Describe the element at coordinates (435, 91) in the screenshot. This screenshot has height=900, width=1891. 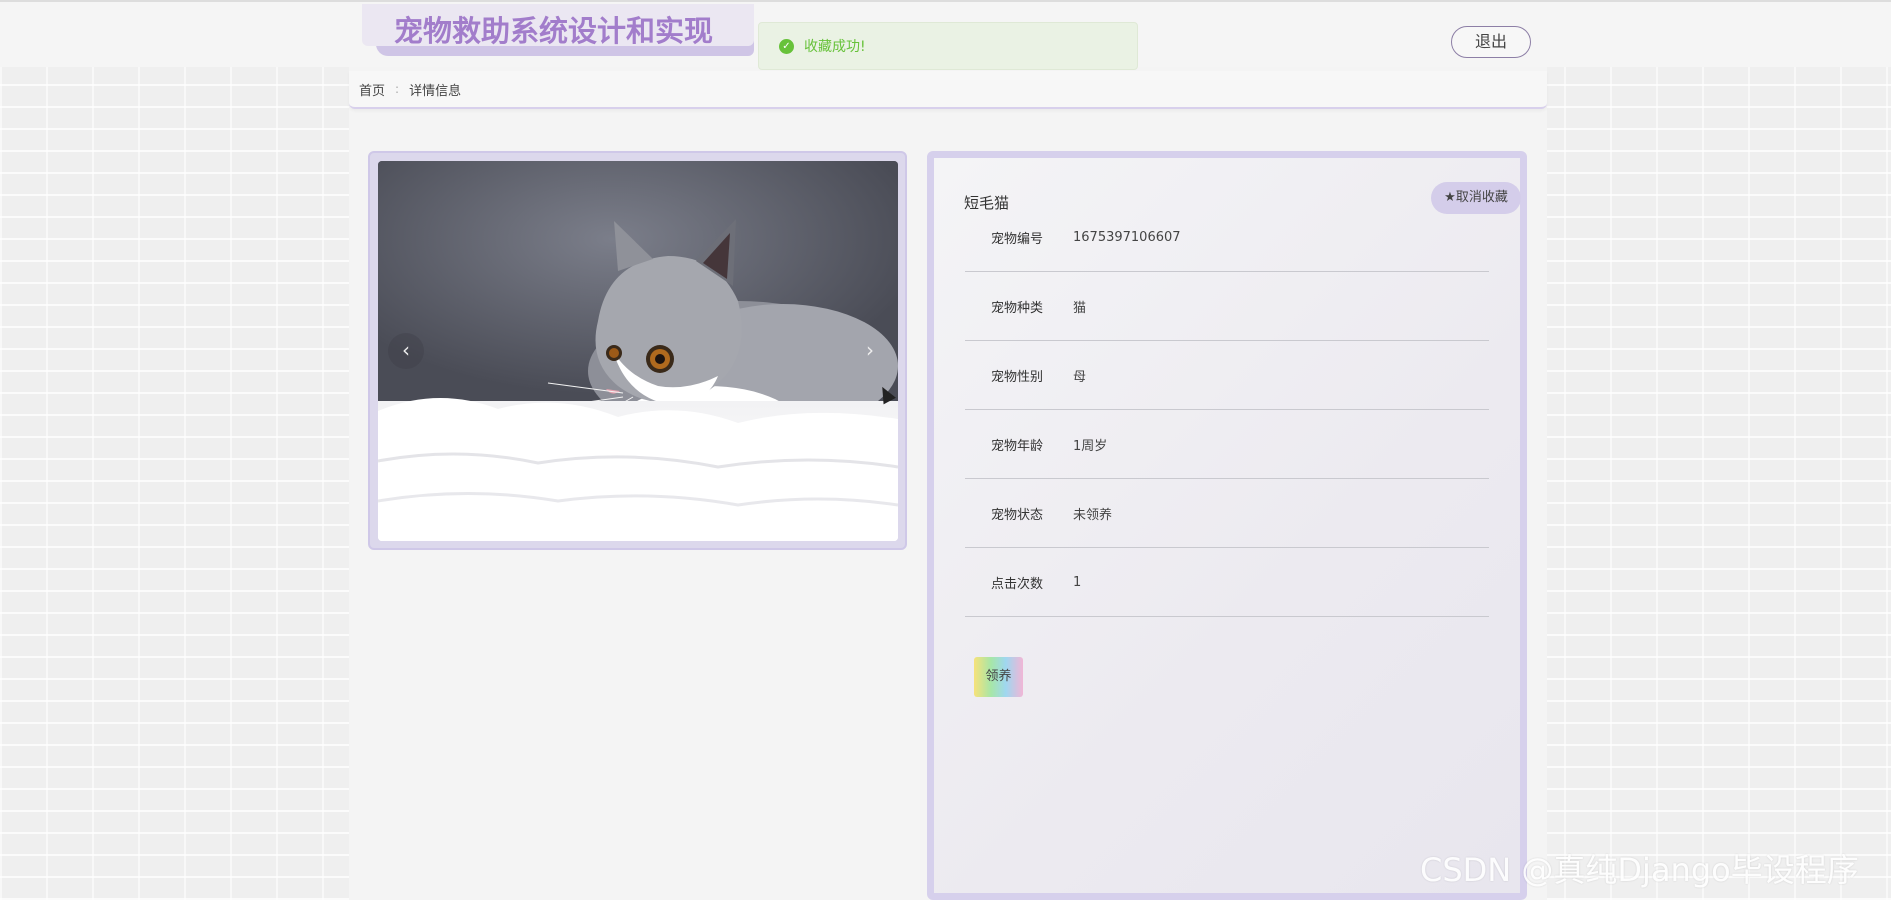
I see `breadcrumb-current: 详情信息` at that location.